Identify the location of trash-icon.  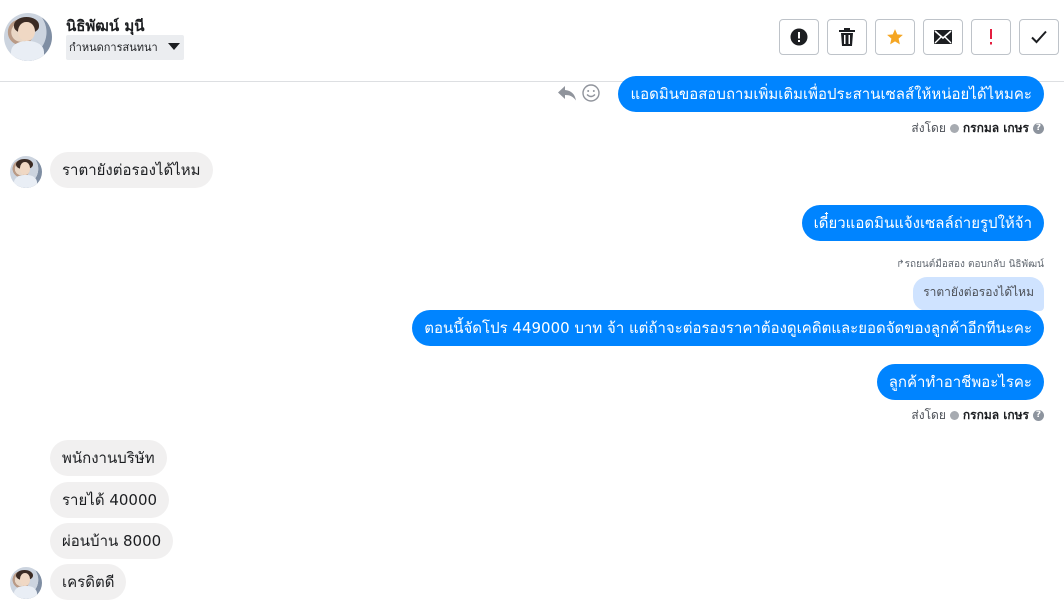
(847, 37).